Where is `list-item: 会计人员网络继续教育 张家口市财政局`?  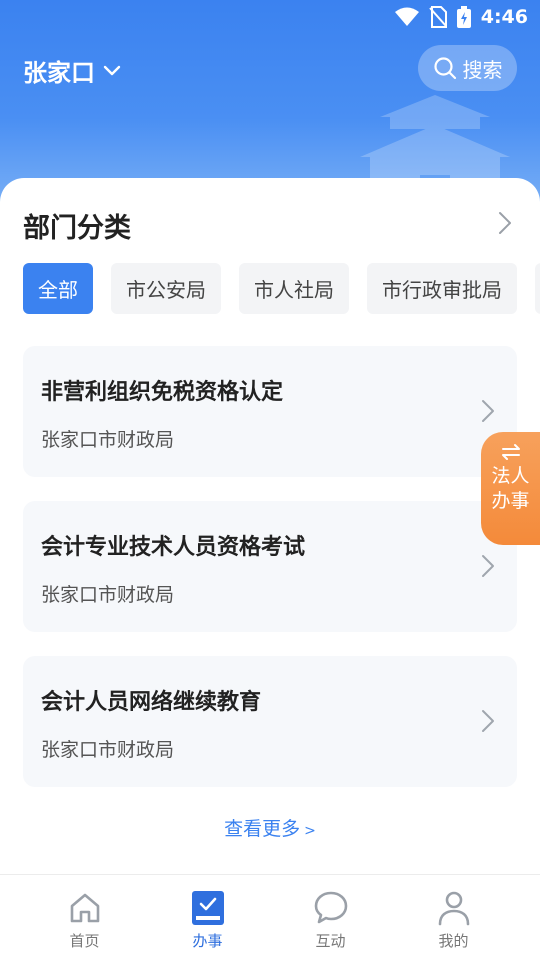
list-item: 会计人员网络继续教育 张家口市财政局 is located at coordinates (270, 721).